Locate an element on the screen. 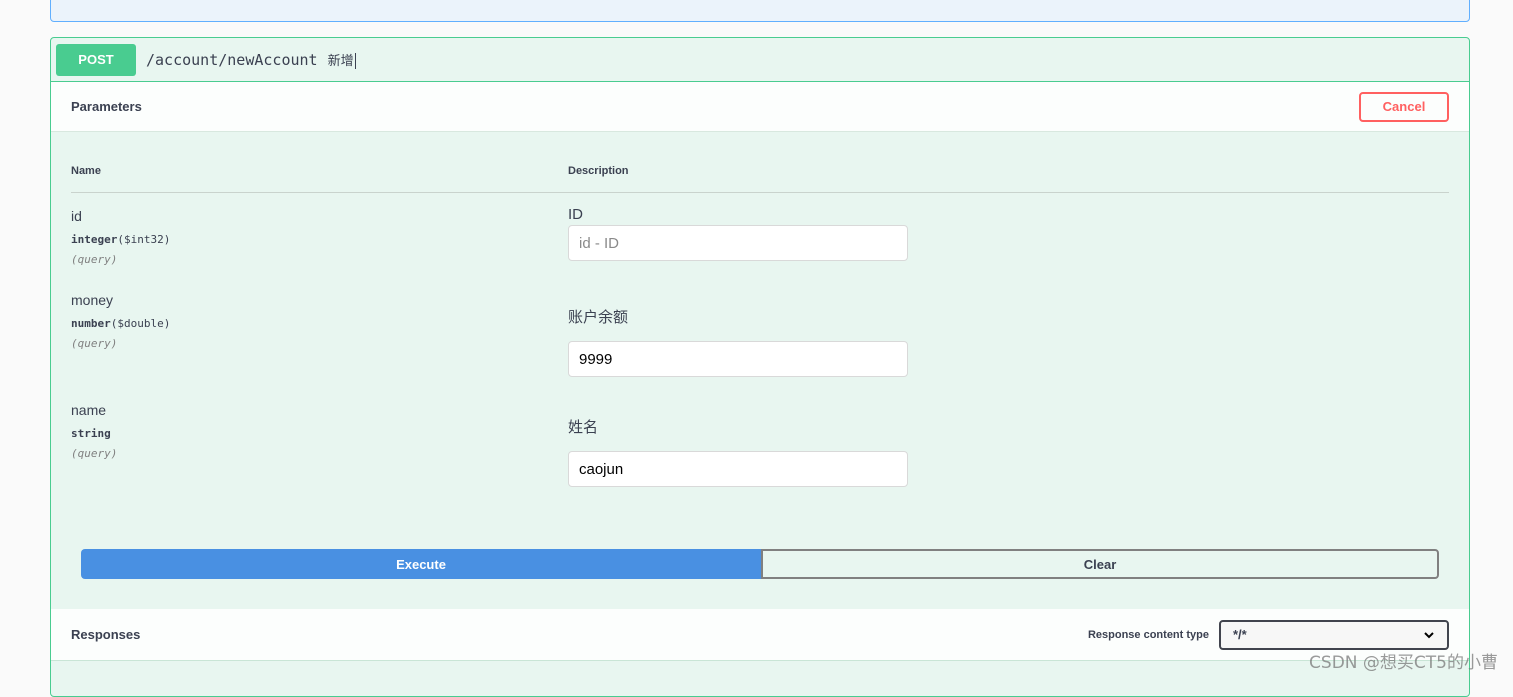  param-type: integer($int32) is located at coordinates (120, 239).